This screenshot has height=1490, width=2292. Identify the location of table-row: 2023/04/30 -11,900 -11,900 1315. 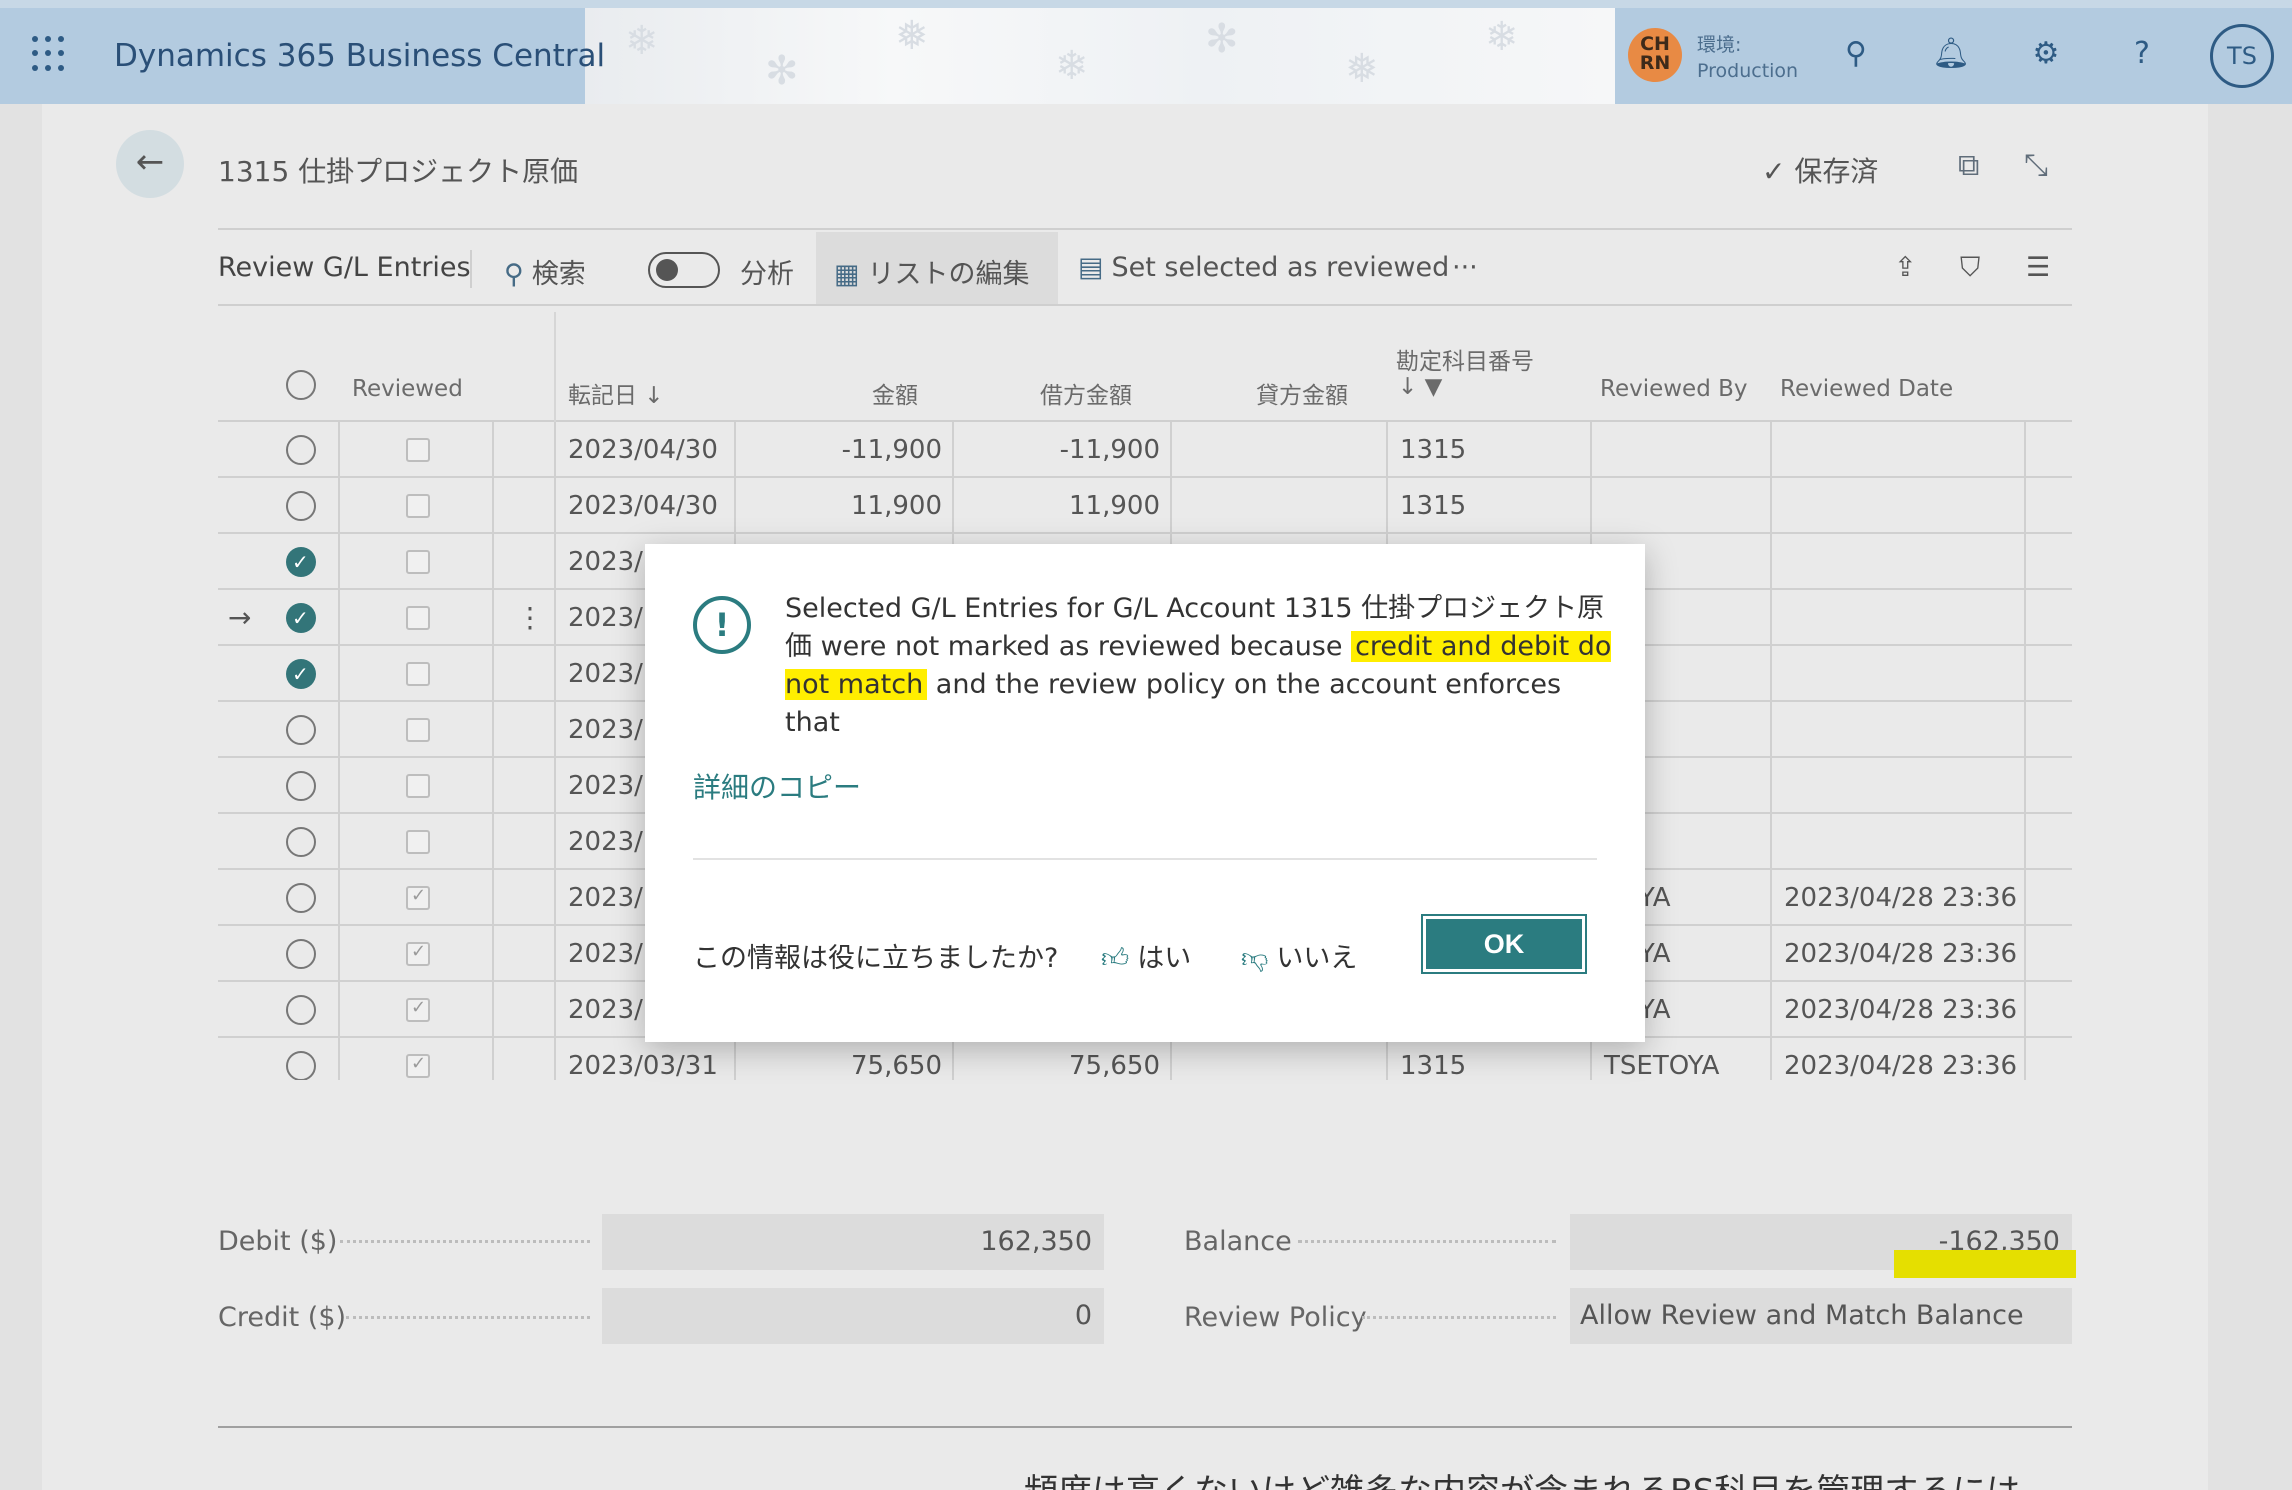
(1145, 450).